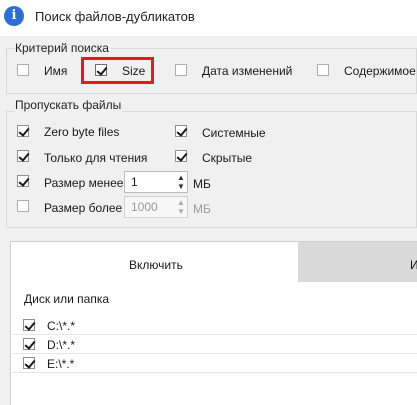  Describe the element at coordinates (323, 70) in the screenshot. I see `criteria-content-checkbox` at that location.